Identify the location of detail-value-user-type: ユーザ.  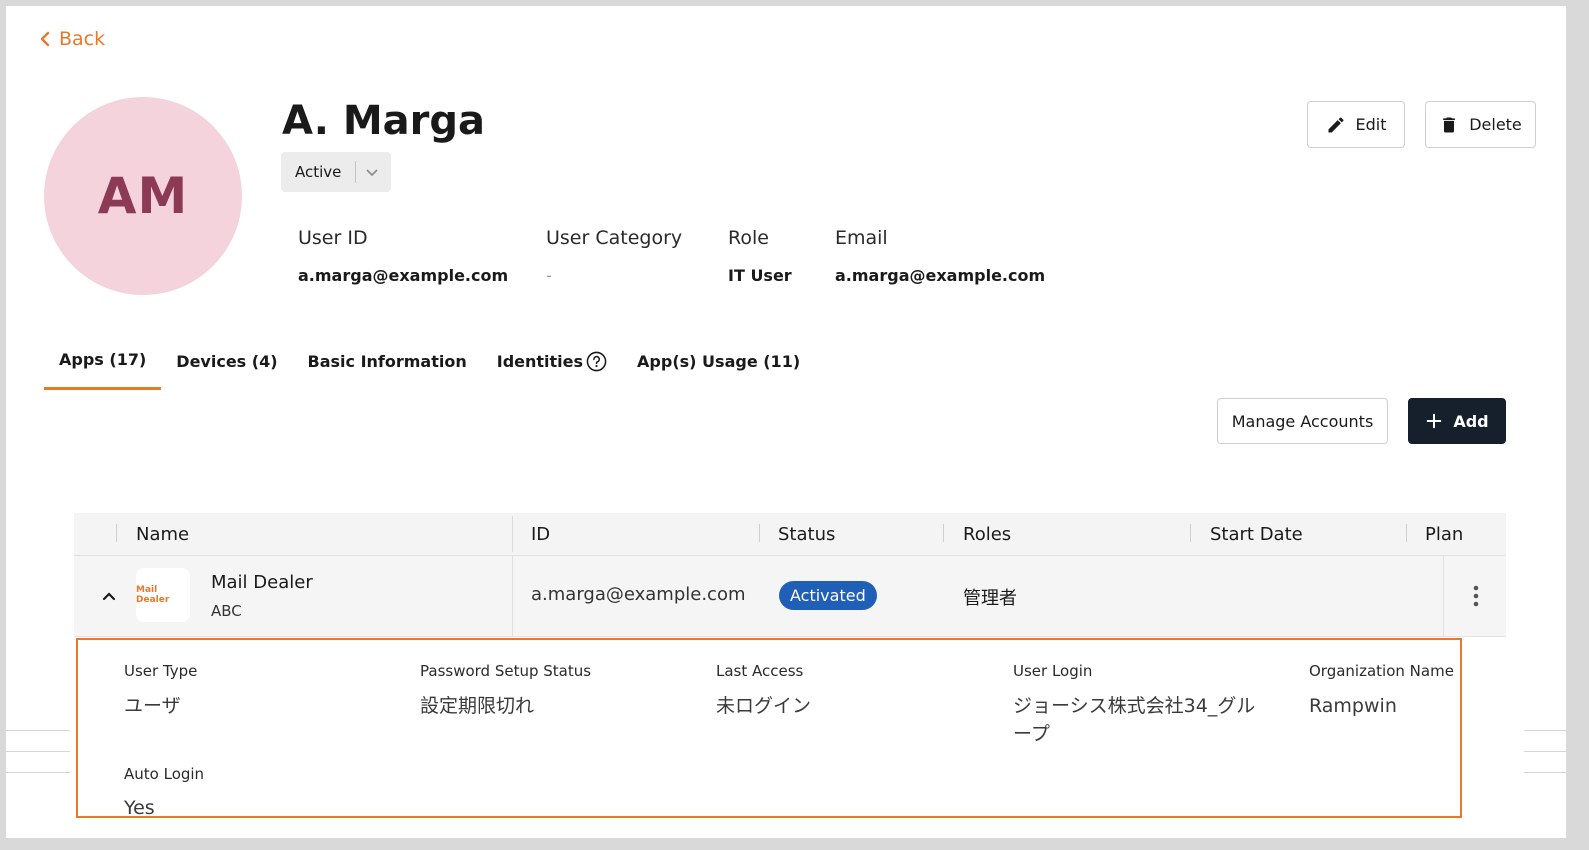
(152, 706).